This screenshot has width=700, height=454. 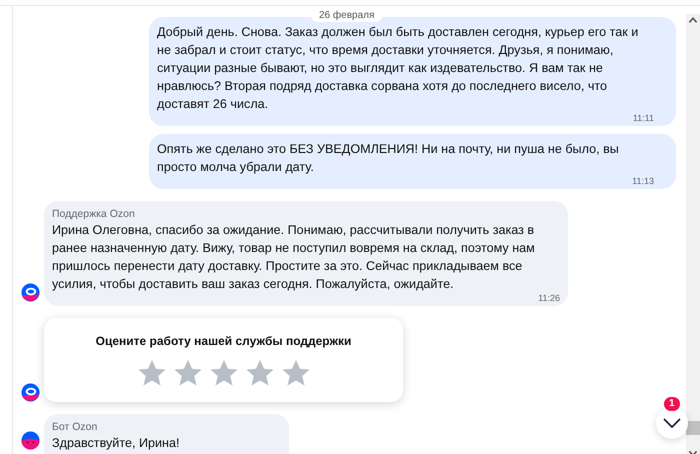 I want to click on rating-title: Оцените работу нашей службы поддержки, so click(x=224, y=341).